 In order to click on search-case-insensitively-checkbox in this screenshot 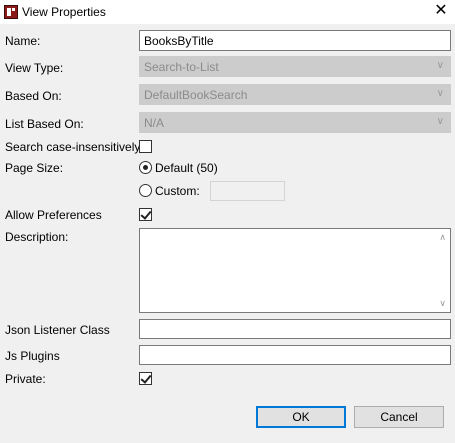, I will do `click(145, 146)`.